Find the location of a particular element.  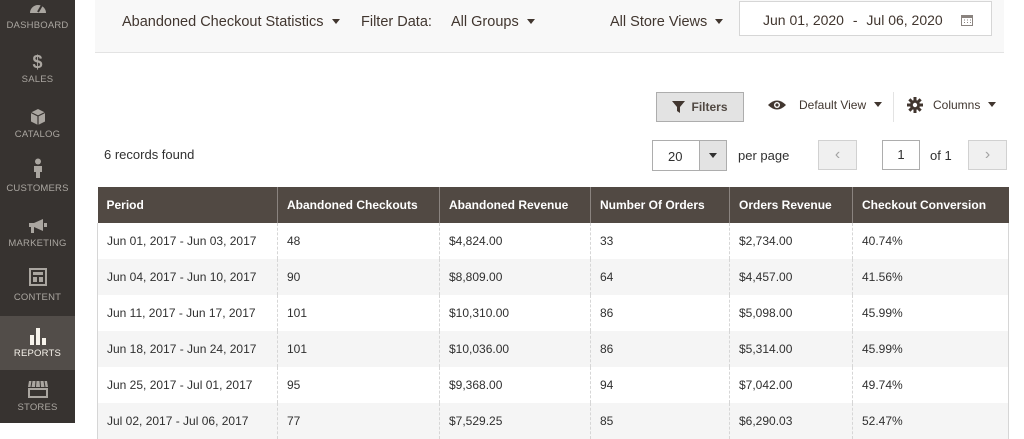

cell-number-of-orders: 33 is located at coordinates (660, 241).